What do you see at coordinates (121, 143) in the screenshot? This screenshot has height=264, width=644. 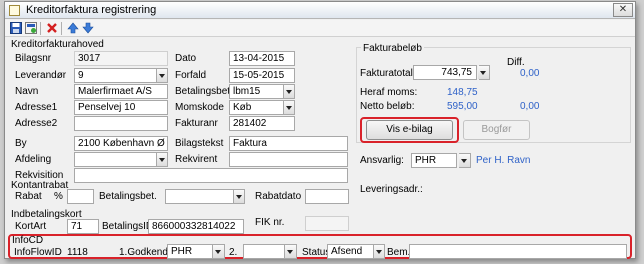 I see `by-field: 2100 København Ø` at bounding box center [121, 143].